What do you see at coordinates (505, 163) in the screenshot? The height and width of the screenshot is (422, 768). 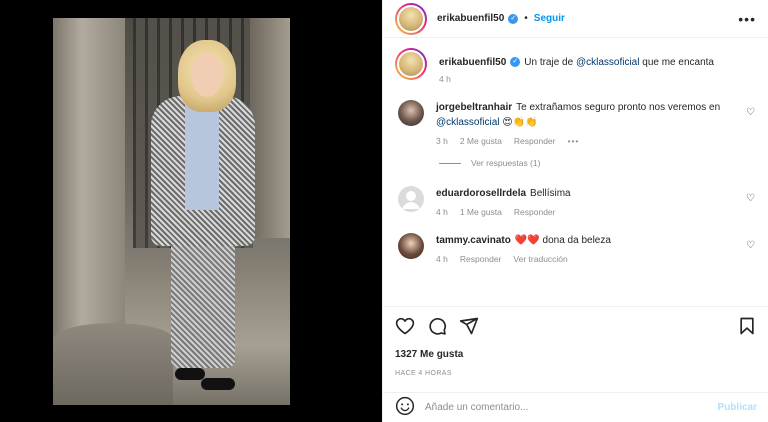 I see `view-replies-label: Ver respuestas (1)` at bounding box center [505, 163].